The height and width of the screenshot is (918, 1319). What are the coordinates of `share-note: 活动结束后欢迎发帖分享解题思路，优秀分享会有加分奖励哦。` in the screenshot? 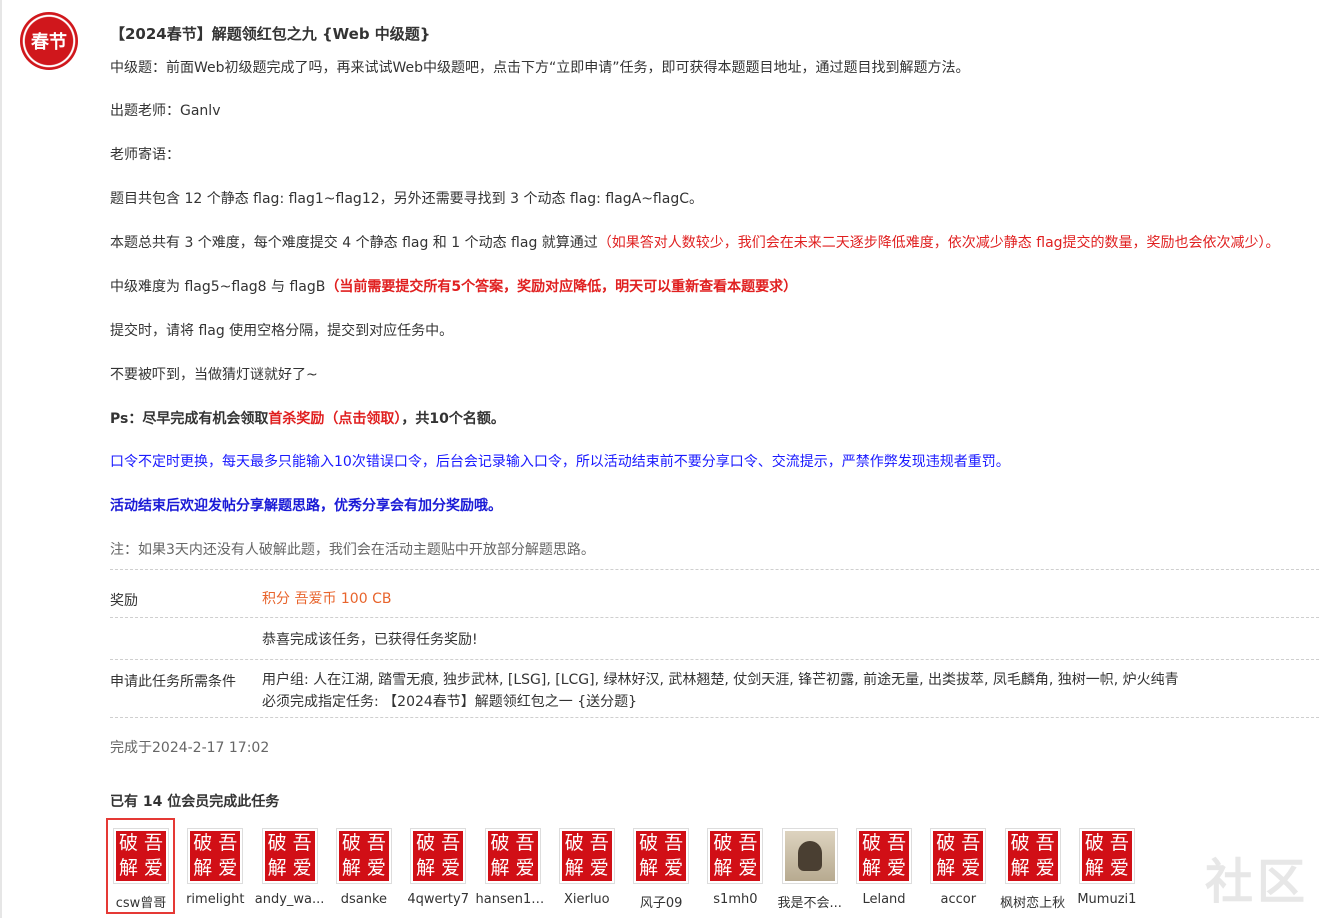 It's located at (306, 506).